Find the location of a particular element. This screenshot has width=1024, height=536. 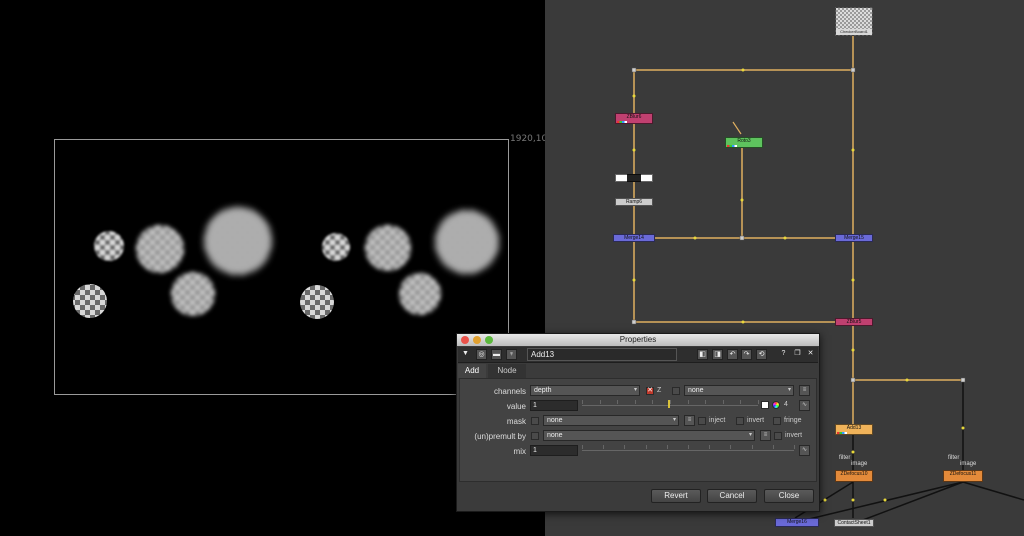

close-icon: ✕ is located at coordinates (810, 354).